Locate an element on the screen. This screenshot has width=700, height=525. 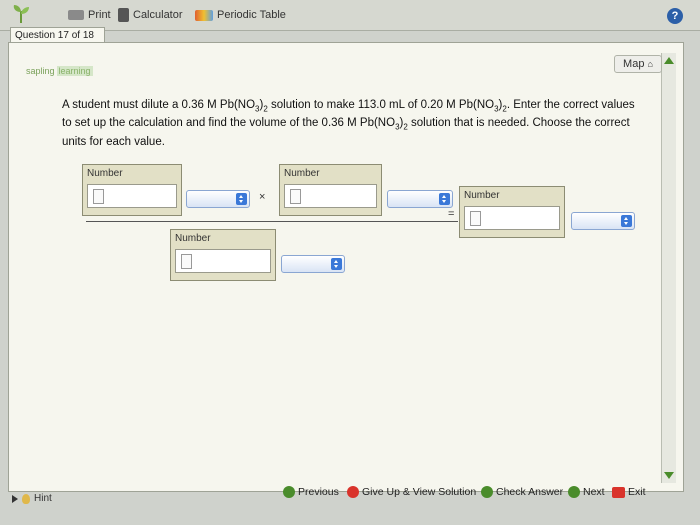
map-button: Map ⌂ is located at coordinates (638, 64).